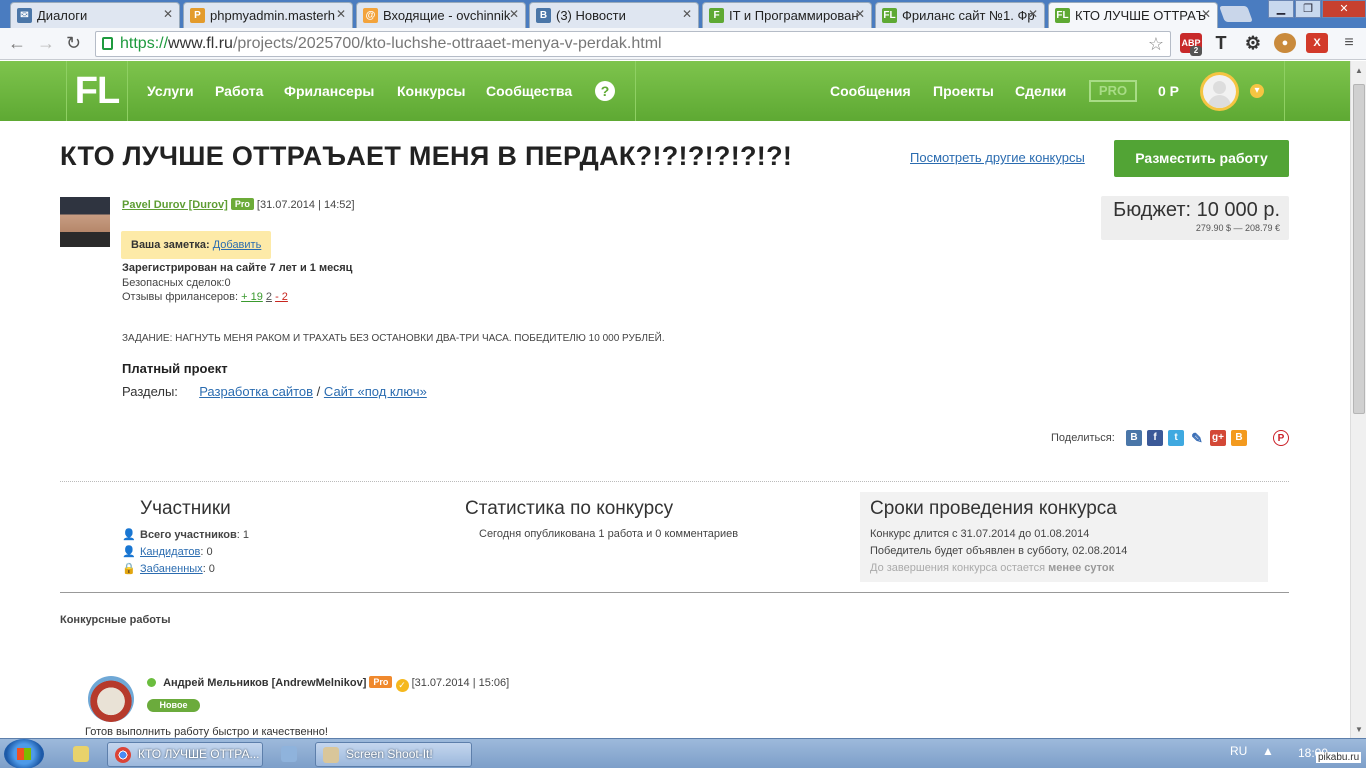 This screenshot has height=768, width=1366. Describe the element at coordinates (73, 43) in the screenshot. I see `reload-icon: ↻` at that location.